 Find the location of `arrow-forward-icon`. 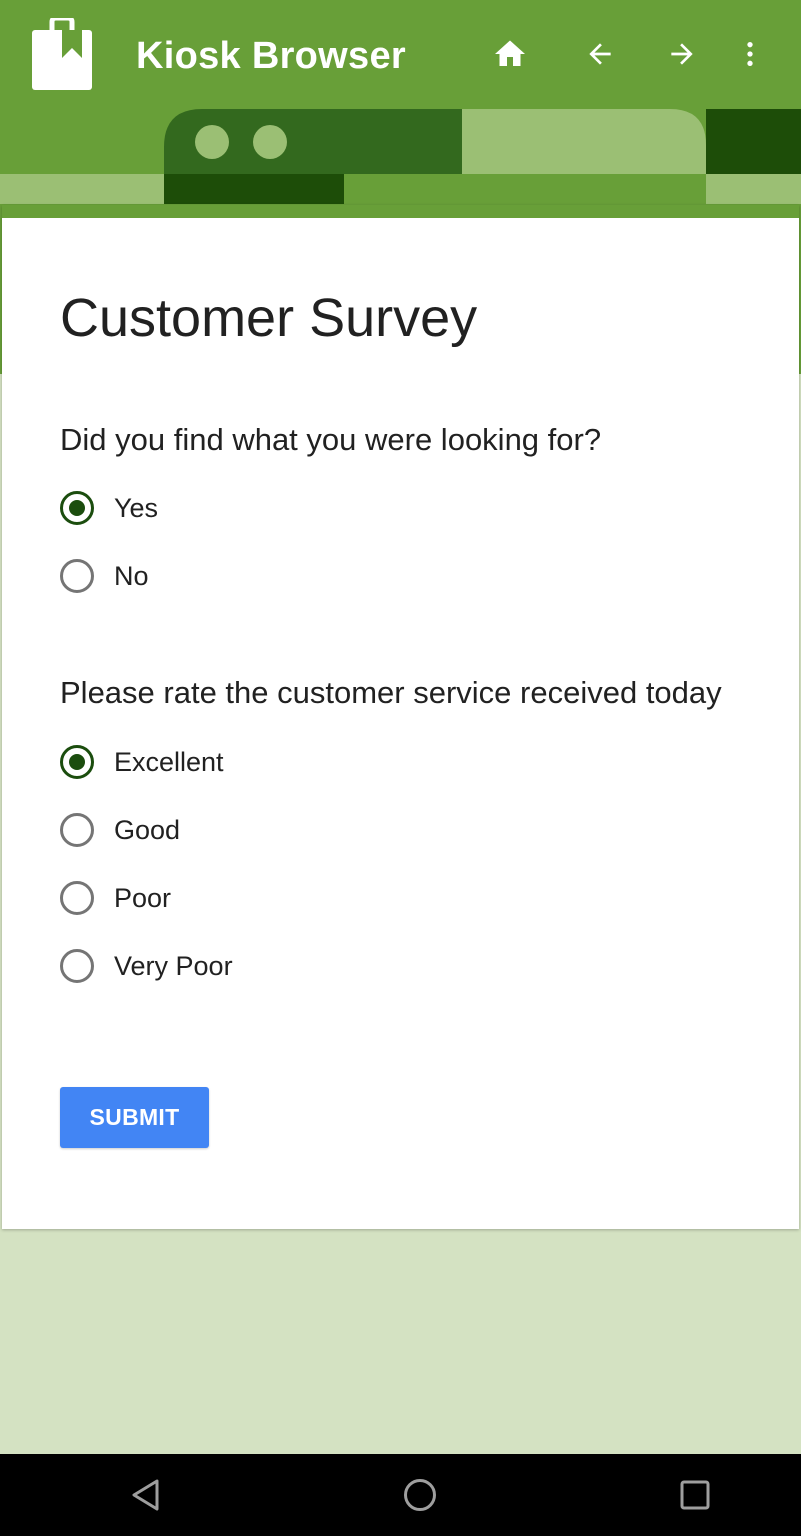

arrow-forward-icon is located at coordinates (682, 54).